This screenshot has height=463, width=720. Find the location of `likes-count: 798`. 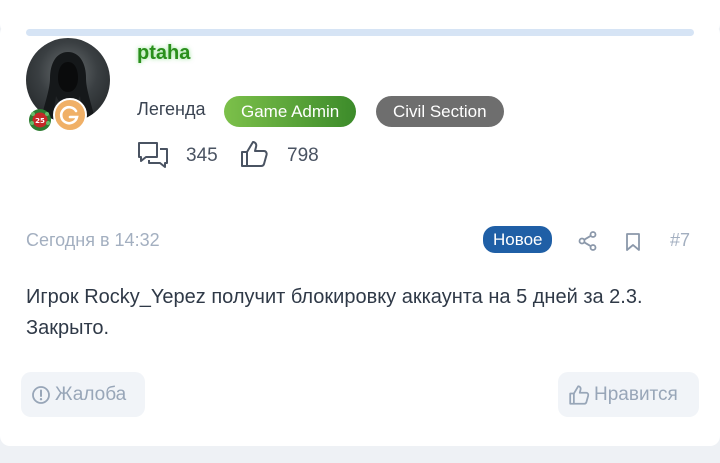

likes-count: 798 is located at coordinates (303, 155).